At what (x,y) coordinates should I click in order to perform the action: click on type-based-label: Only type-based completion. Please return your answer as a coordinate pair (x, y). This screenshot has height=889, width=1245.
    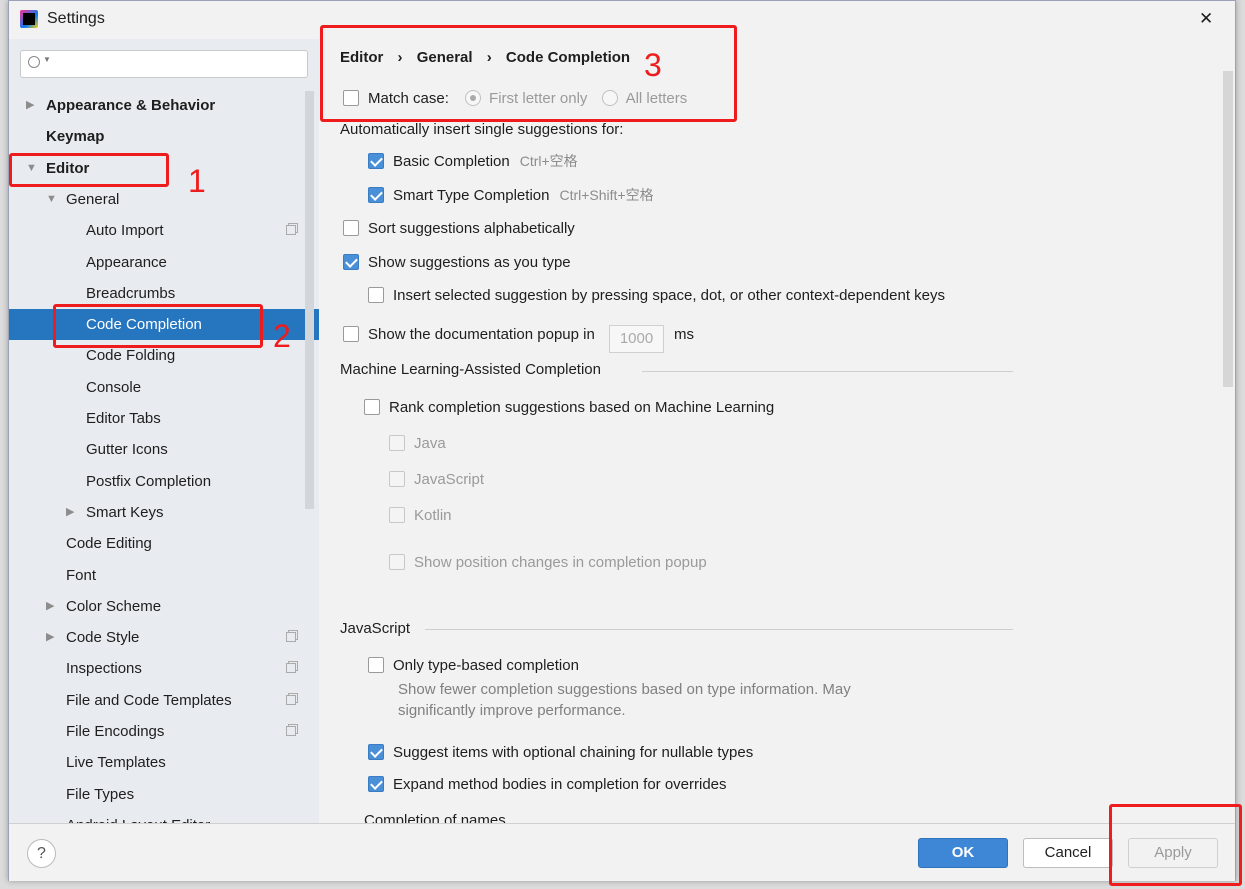
    Looking at the image, I should click on (486, 665).